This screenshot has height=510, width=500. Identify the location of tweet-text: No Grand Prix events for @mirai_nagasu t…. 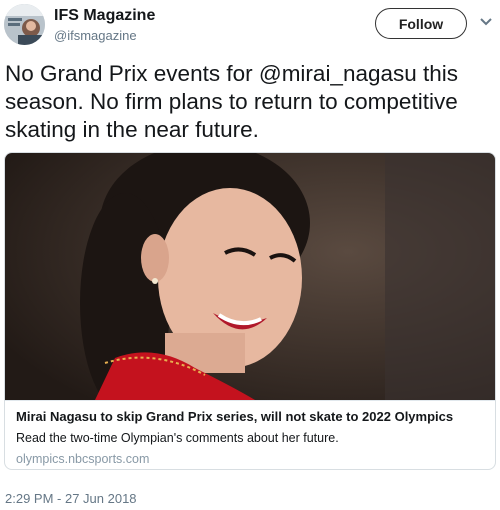
(232, 101).